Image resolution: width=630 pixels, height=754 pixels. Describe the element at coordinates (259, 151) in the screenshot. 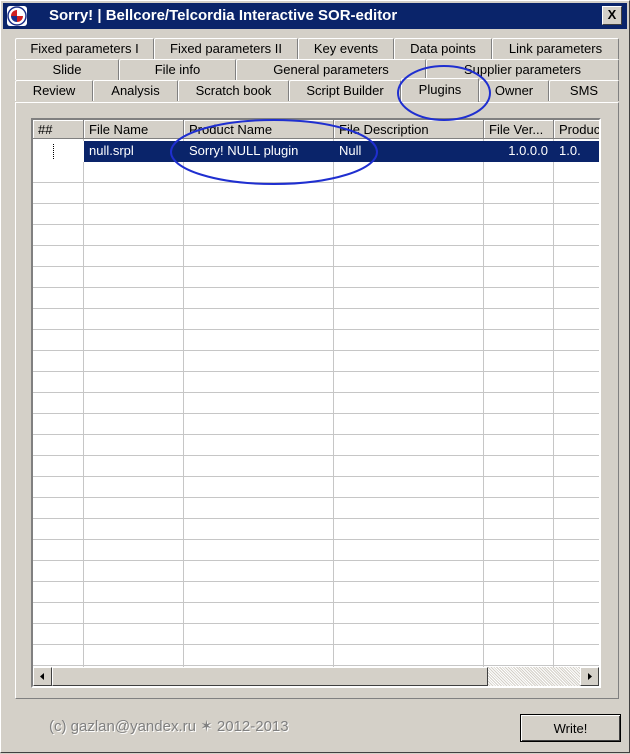

I see `cell-product-name: Sorry! NULL plugin` at that location.